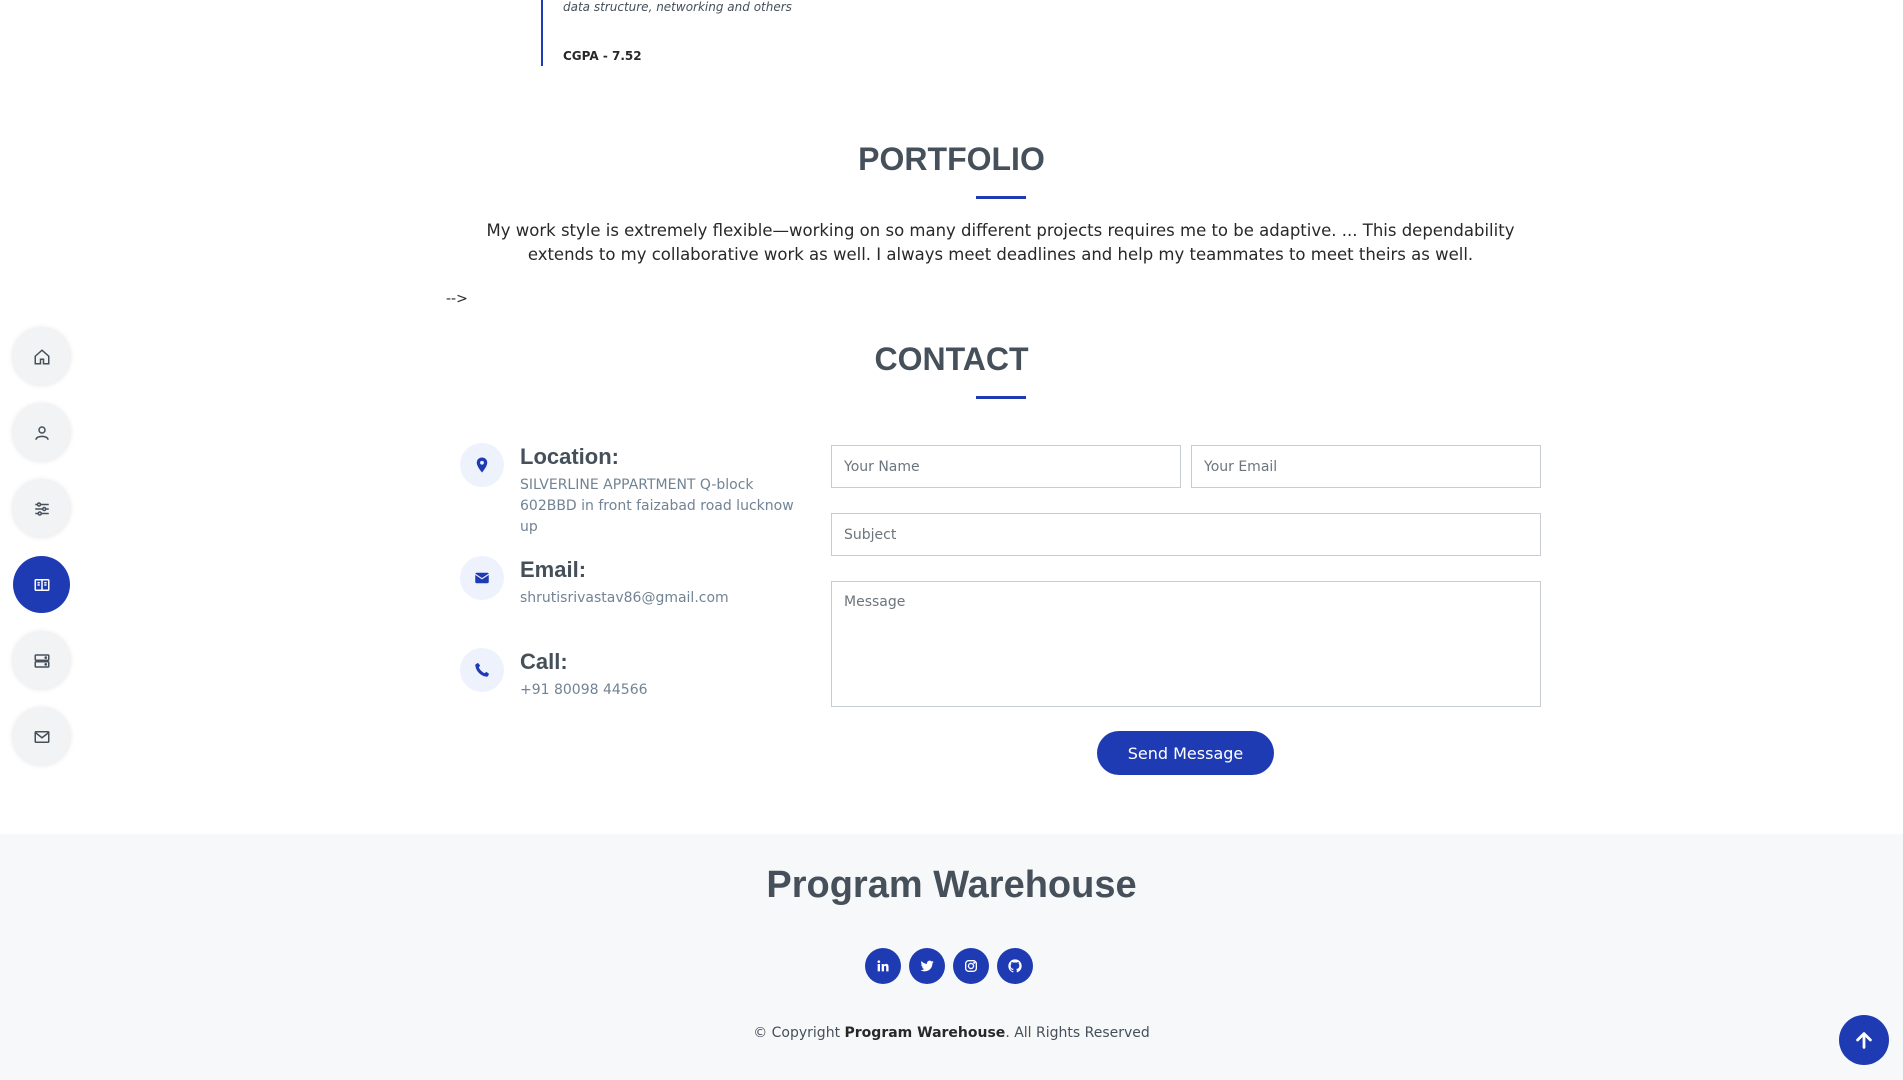  I want to click on location-icon-wrap, so click(482, 465).